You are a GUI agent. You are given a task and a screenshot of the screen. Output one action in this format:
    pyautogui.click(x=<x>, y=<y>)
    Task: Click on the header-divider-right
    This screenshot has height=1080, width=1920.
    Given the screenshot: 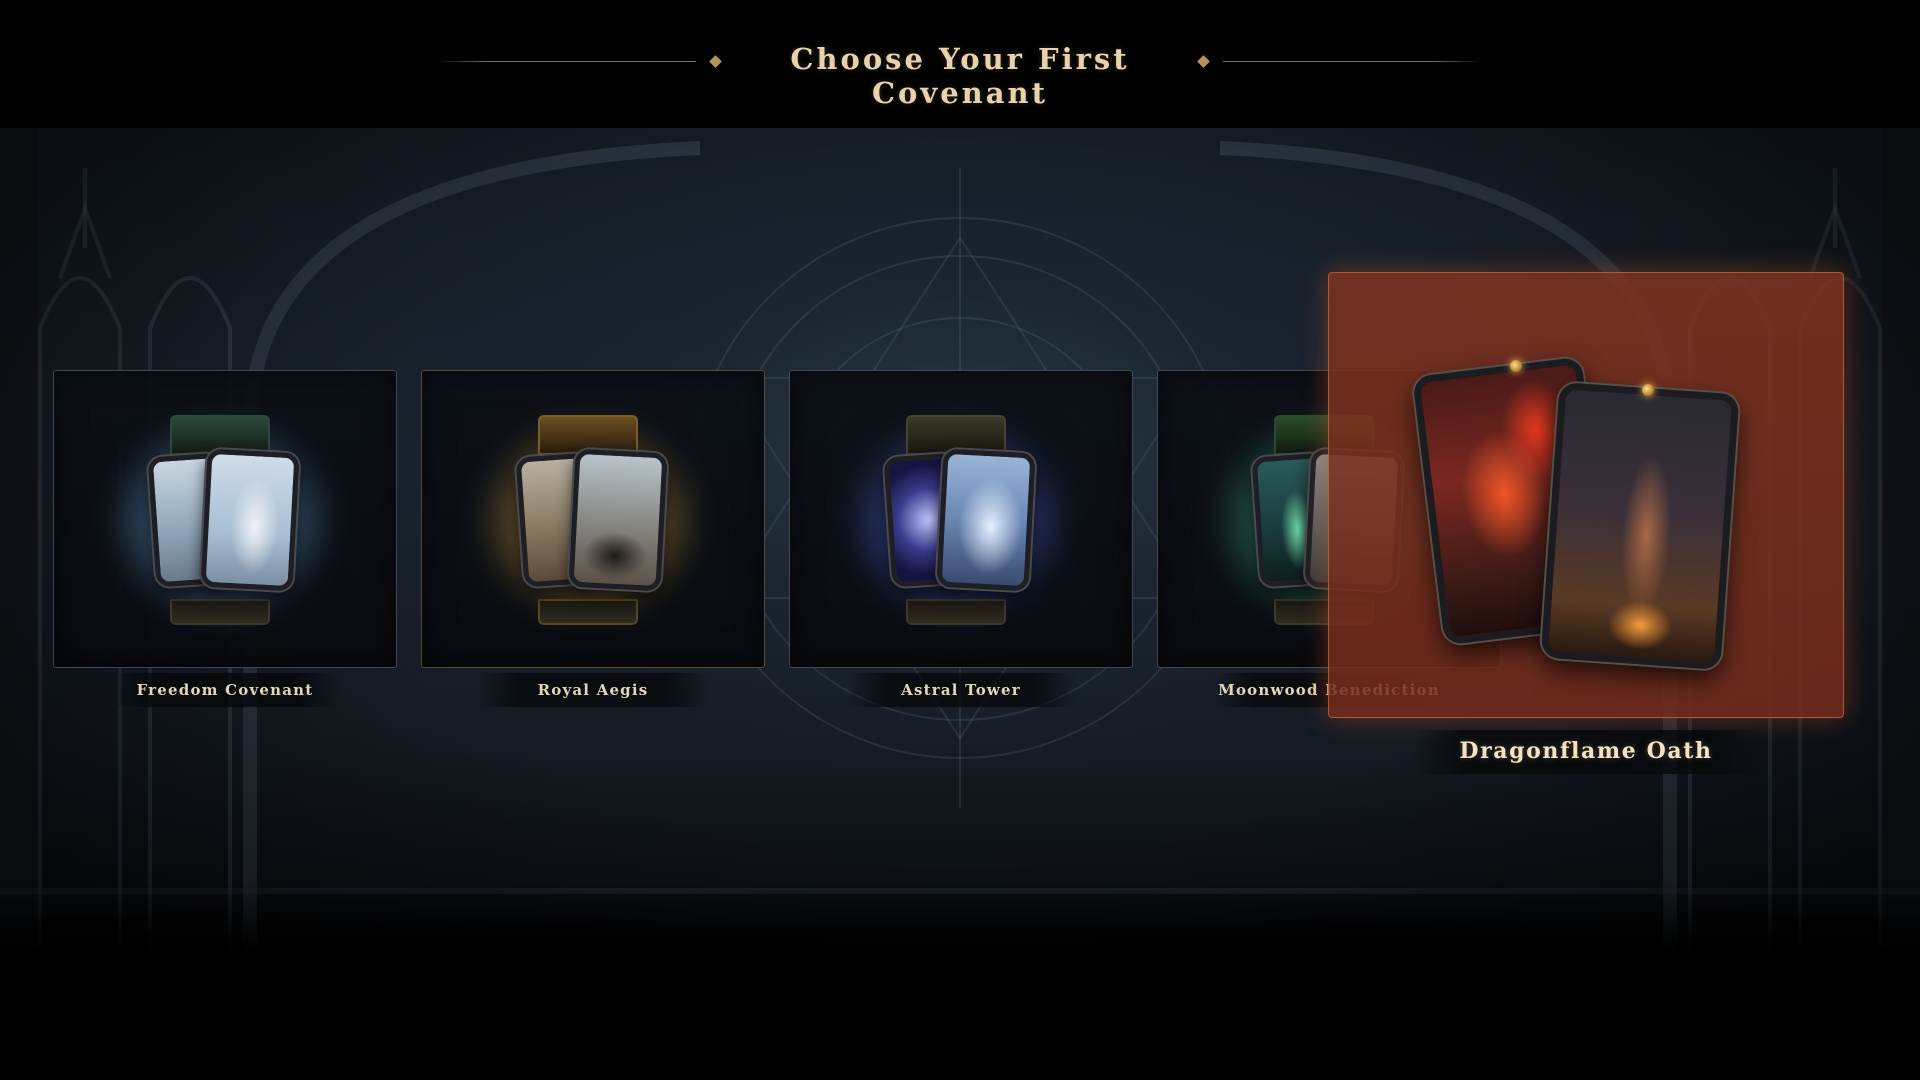 What is the action you would take?
    pyautogui.click(x=1353, y=61)
    